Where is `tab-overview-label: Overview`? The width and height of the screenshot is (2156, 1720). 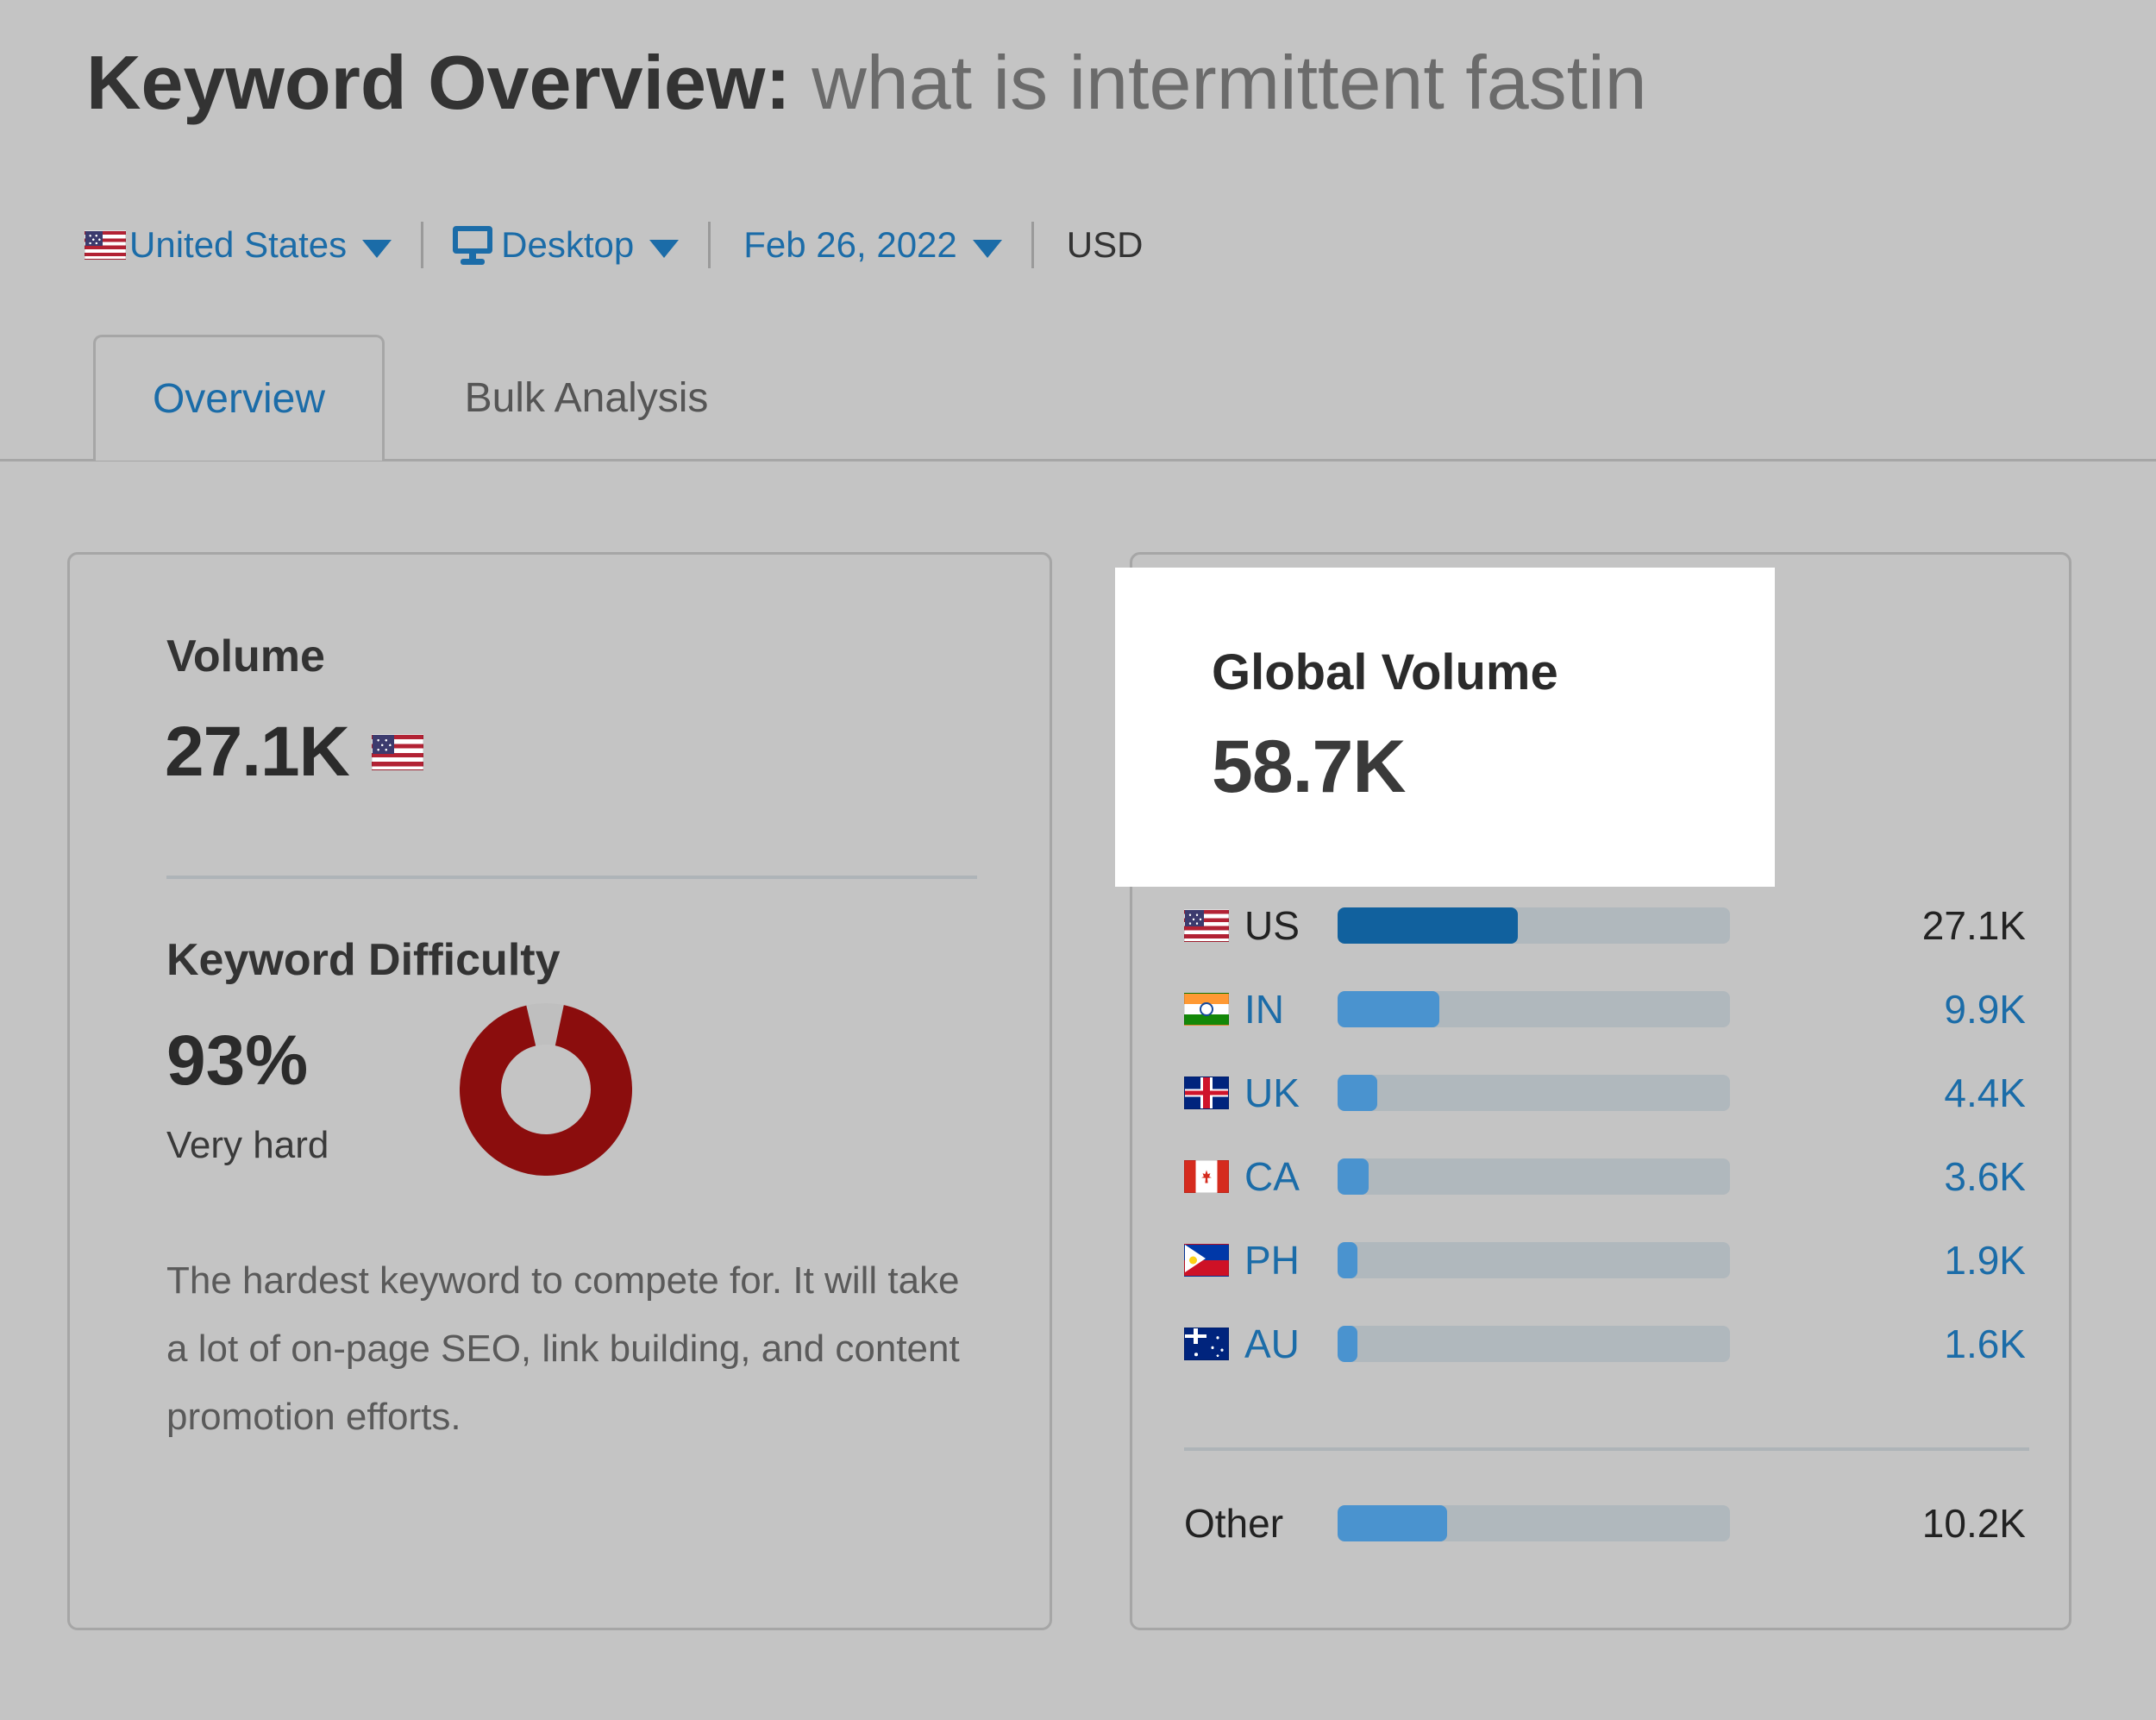
tab-overview-label: Overview is located at coordinates (239, 399).